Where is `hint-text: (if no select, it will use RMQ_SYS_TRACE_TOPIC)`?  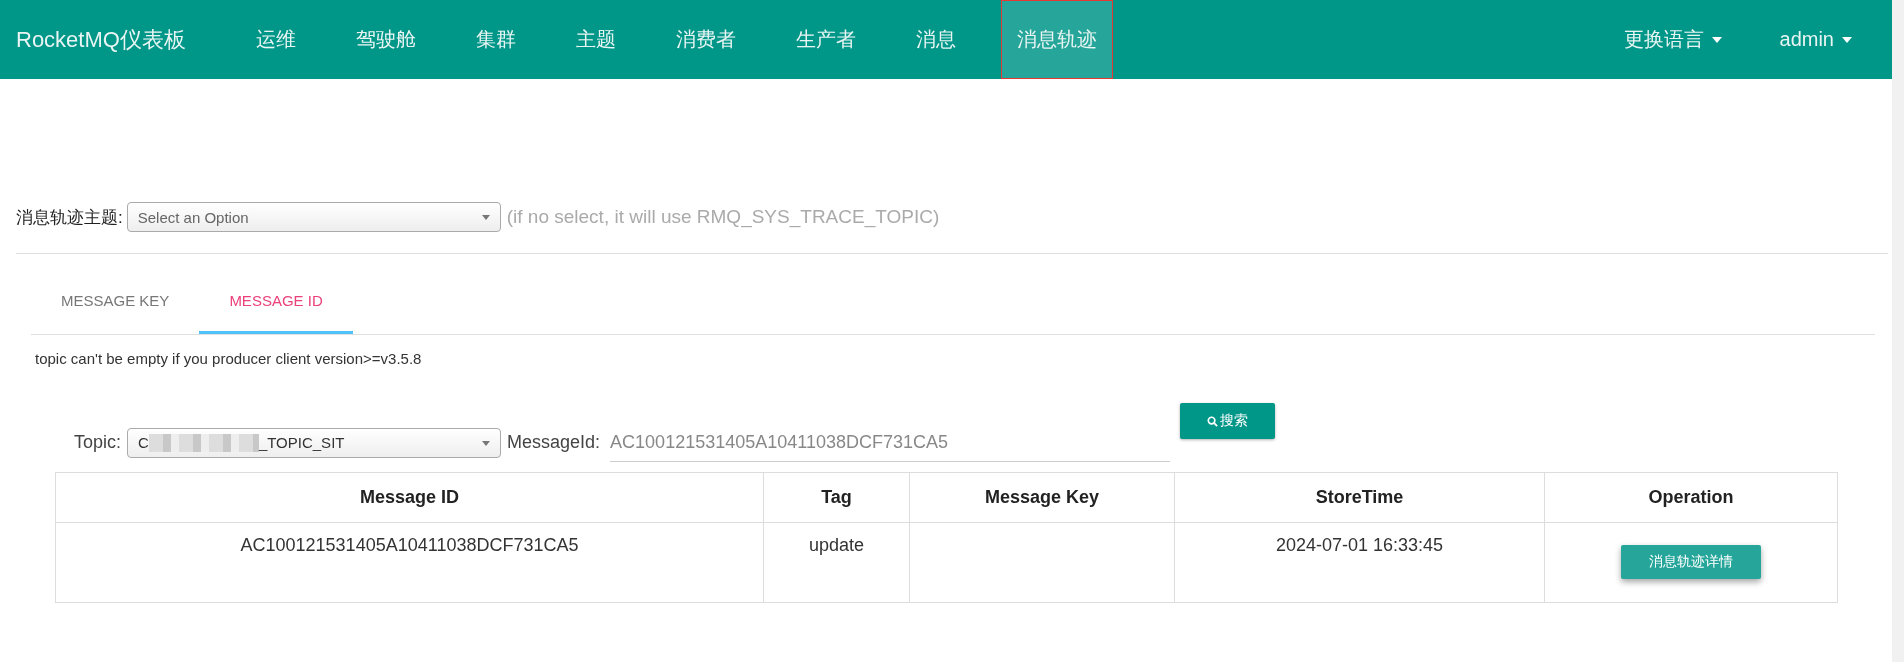
hint-text: (if no select, it will use RMQ_SYS_TRACE_TOPIC) is located at coordinates (723, 217).